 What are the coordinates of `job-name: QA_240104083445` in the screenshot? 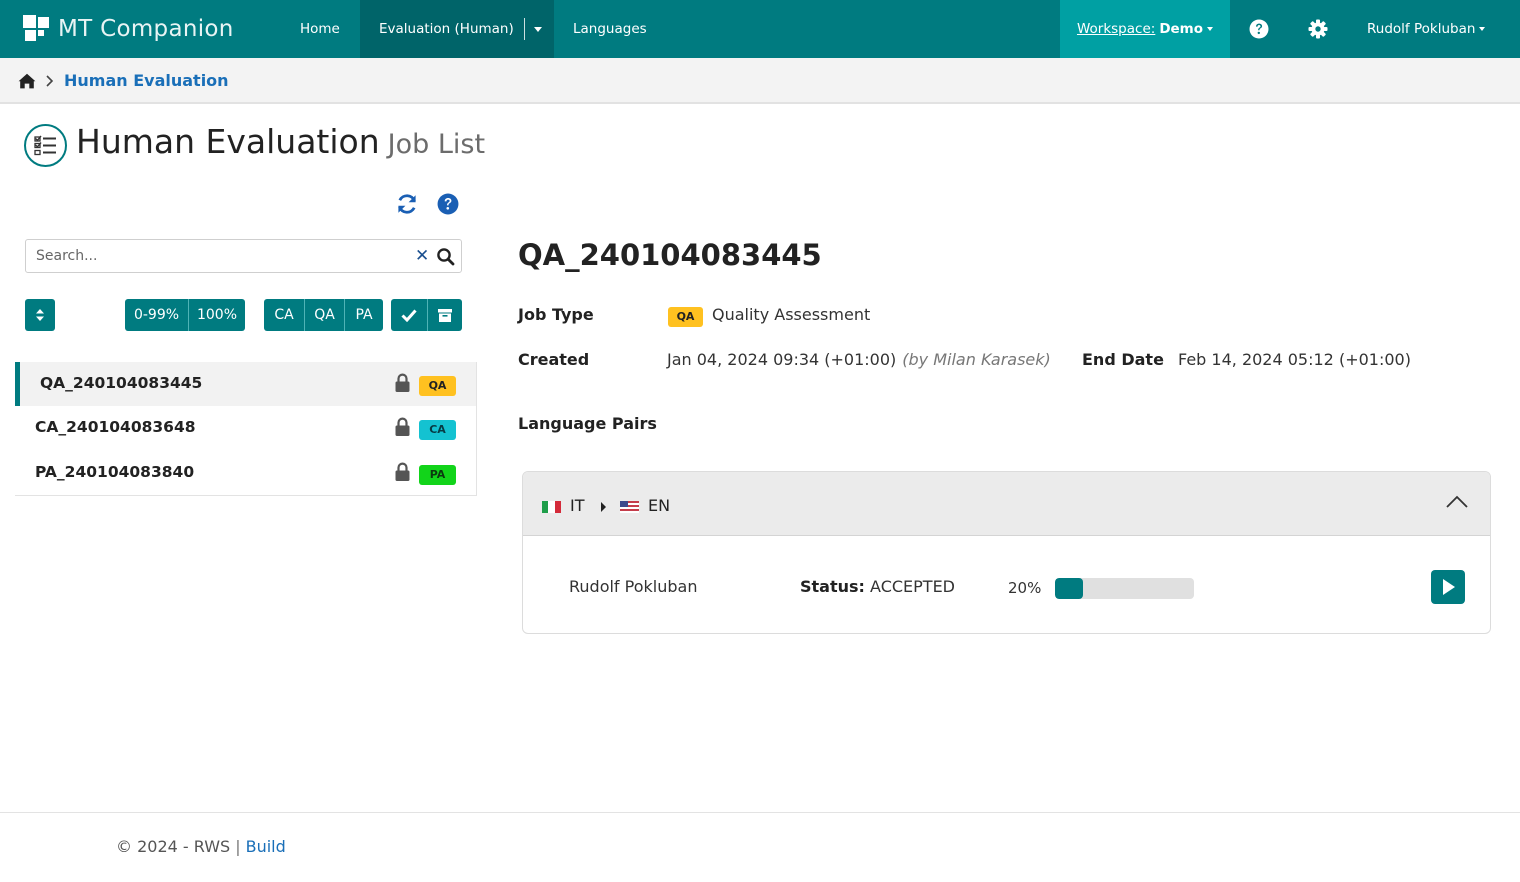 It's located at (121, 383).